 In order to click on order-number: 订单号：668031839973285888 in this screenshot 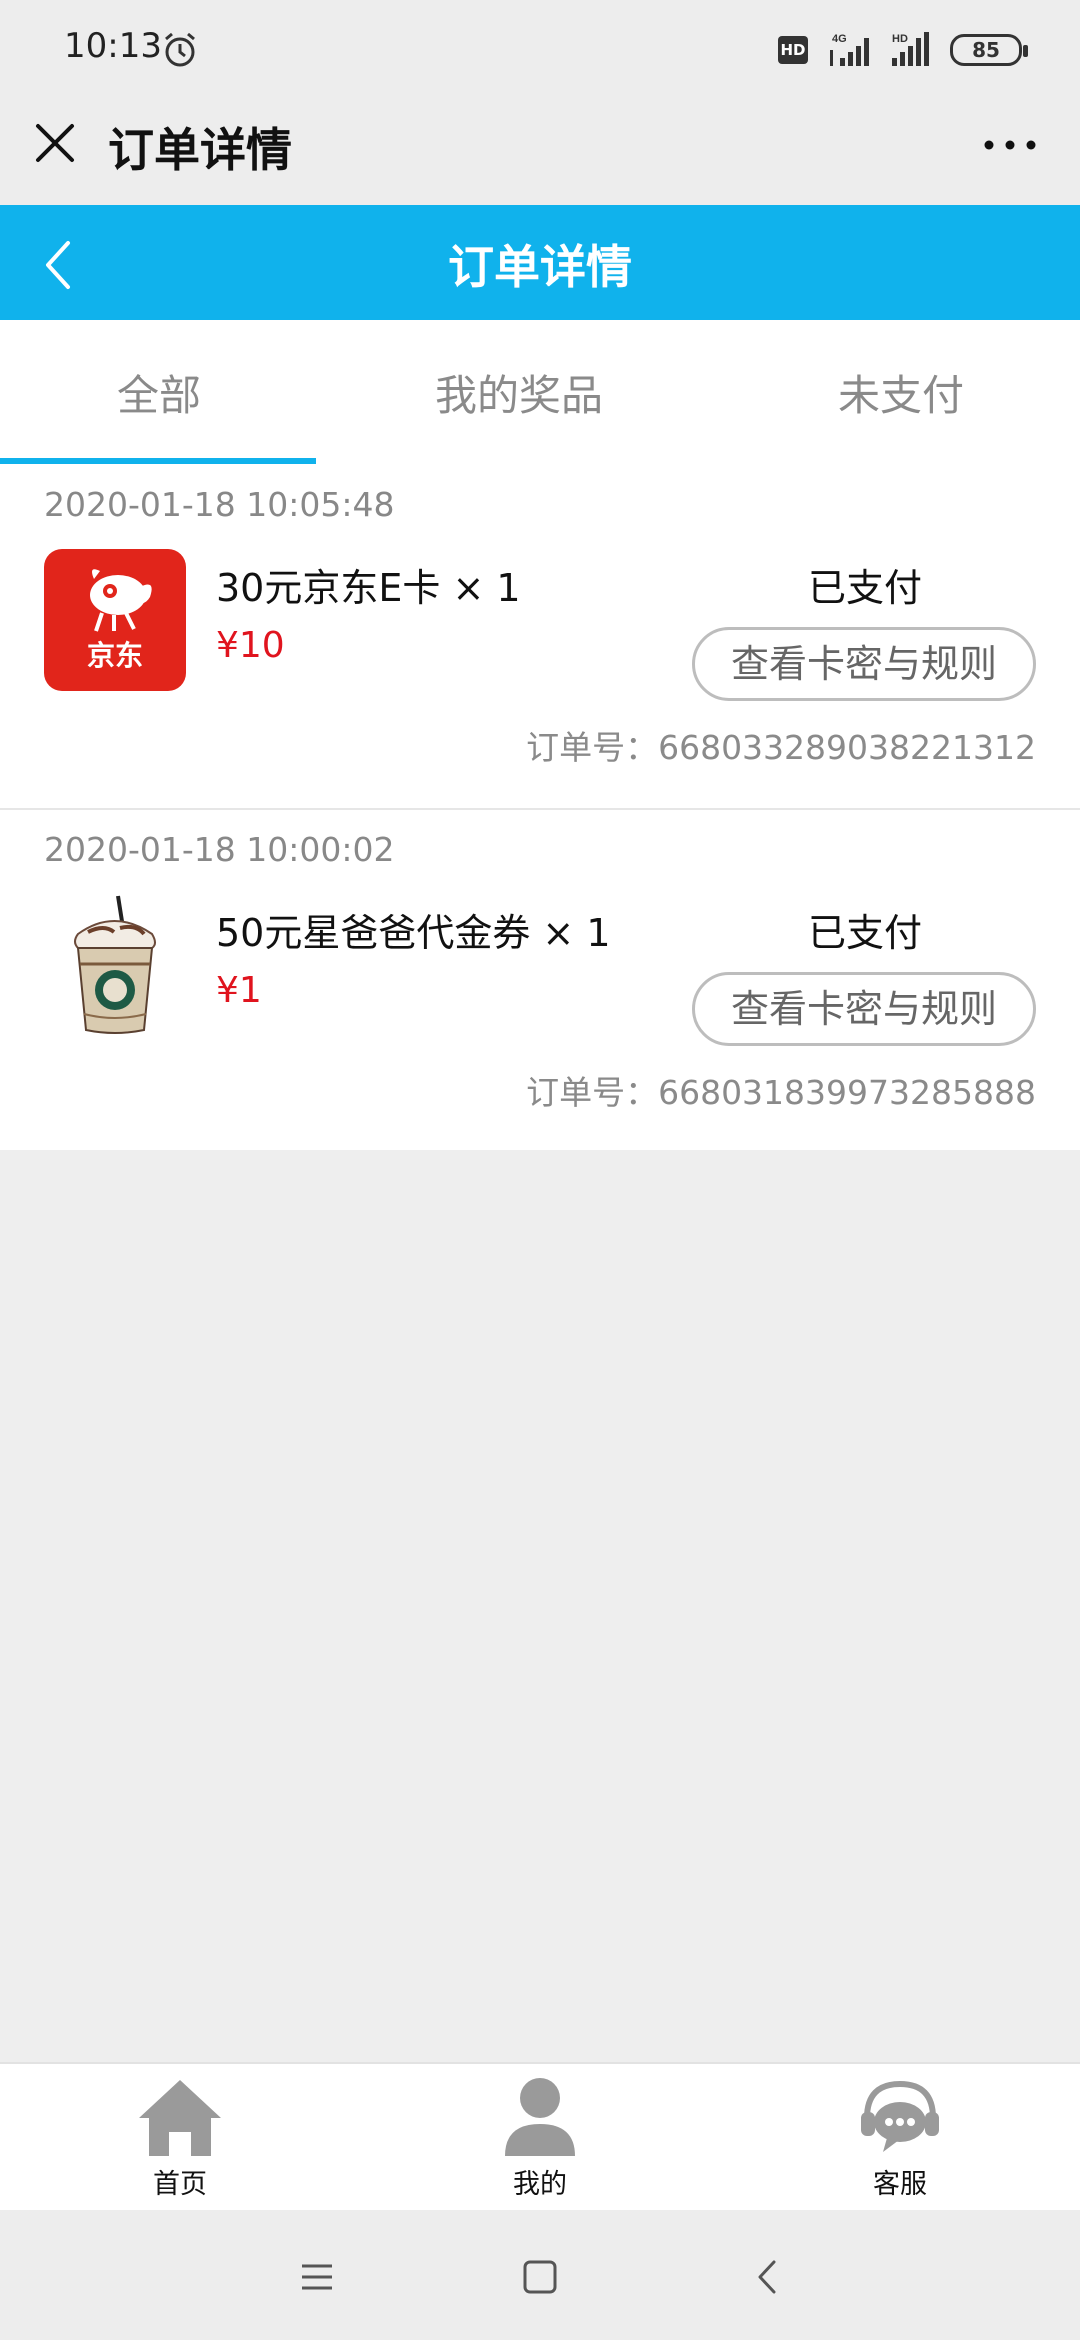, I will do `click(781, 1092)`.